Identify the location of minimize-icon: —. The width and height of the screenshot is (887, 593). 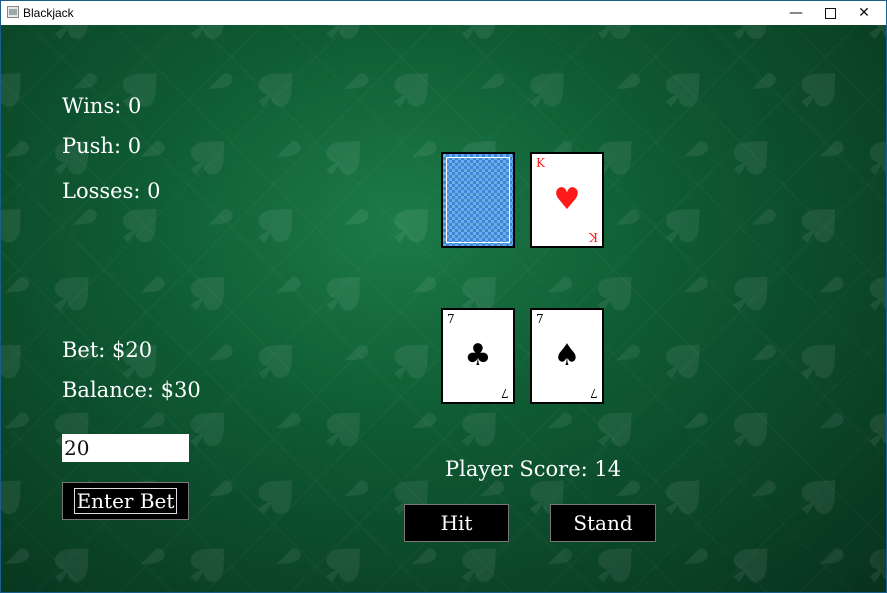
(796, 13).